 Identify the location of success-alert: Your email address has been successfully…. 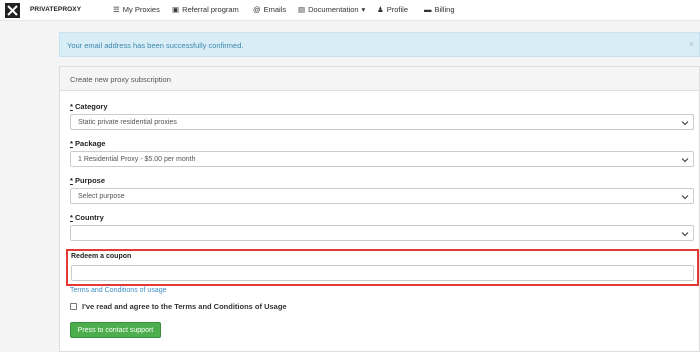
(379, 44).